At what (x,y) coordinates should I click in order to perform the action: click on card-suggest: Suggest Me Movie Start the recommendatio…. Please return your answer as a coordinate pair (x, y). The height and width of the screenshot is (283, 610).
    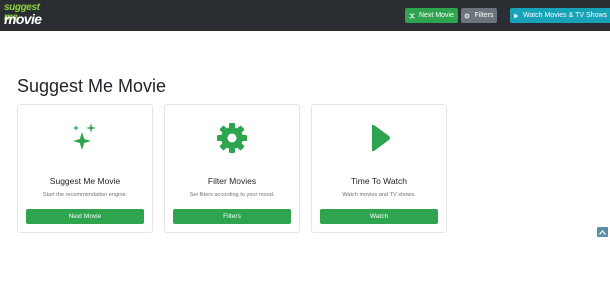
    Looking at the image, I should click on (85, 168).